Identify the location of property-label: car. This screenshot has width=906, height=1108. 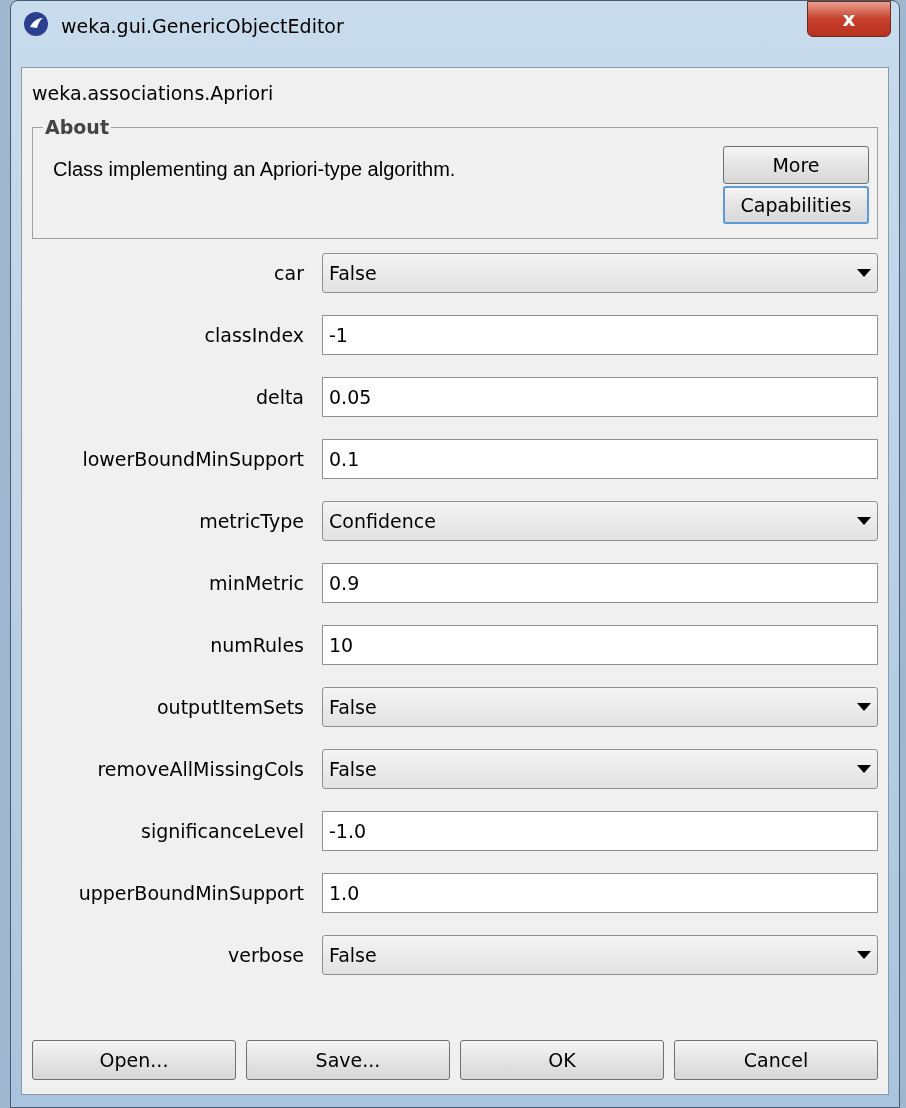
(288, 273).